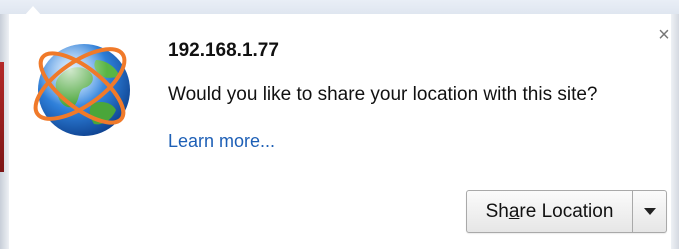 The height and width of the screenshot is (249, 679). I want to click on close-icon: ×, so click(664, 35).